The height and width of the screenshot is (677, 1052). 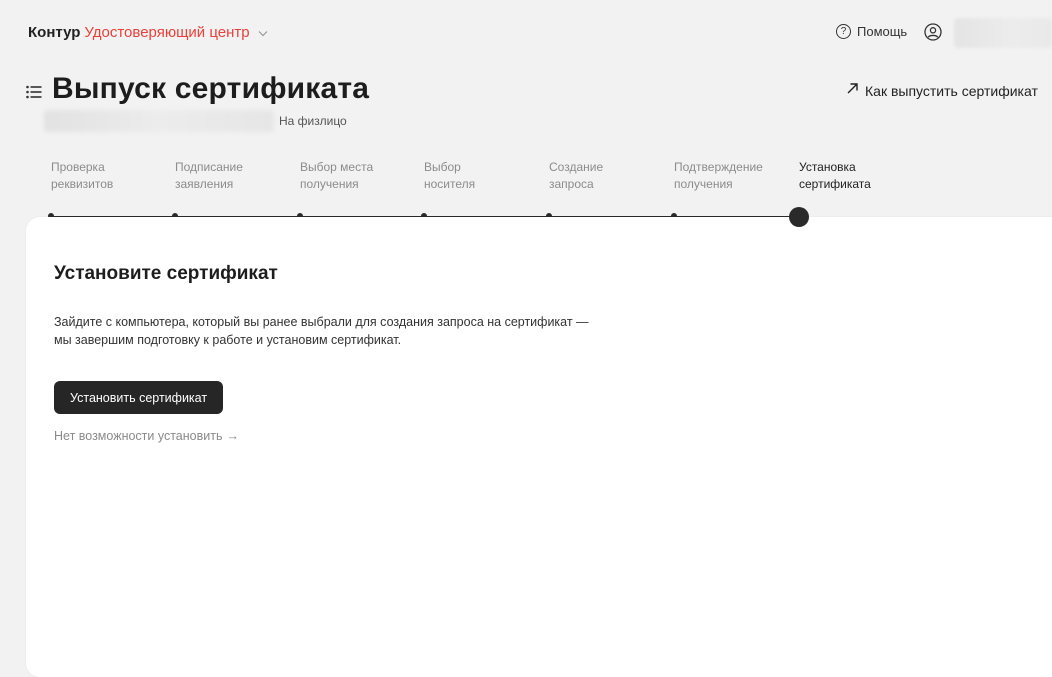 What do you see at coordinates (166, 273) in the screenshot?
I see `card-title: Установите сертификат` at bounding box center [166, 273].